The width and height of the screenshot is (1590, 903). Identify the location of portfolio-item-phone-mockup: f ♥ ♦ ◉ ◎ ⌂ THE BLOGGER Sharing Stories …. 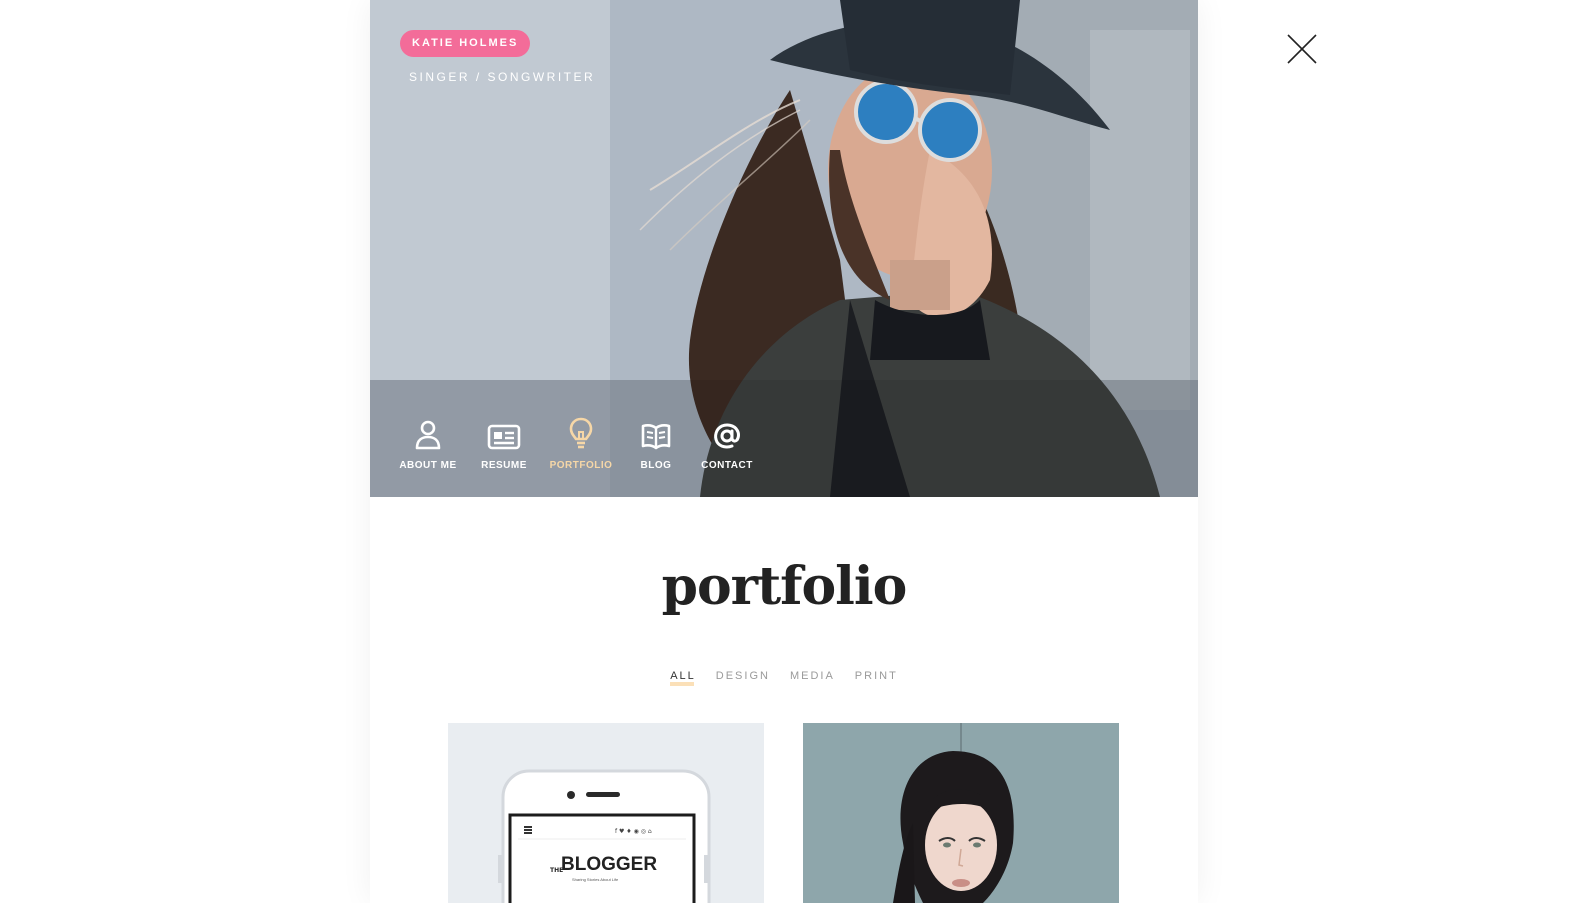
(606, 813).